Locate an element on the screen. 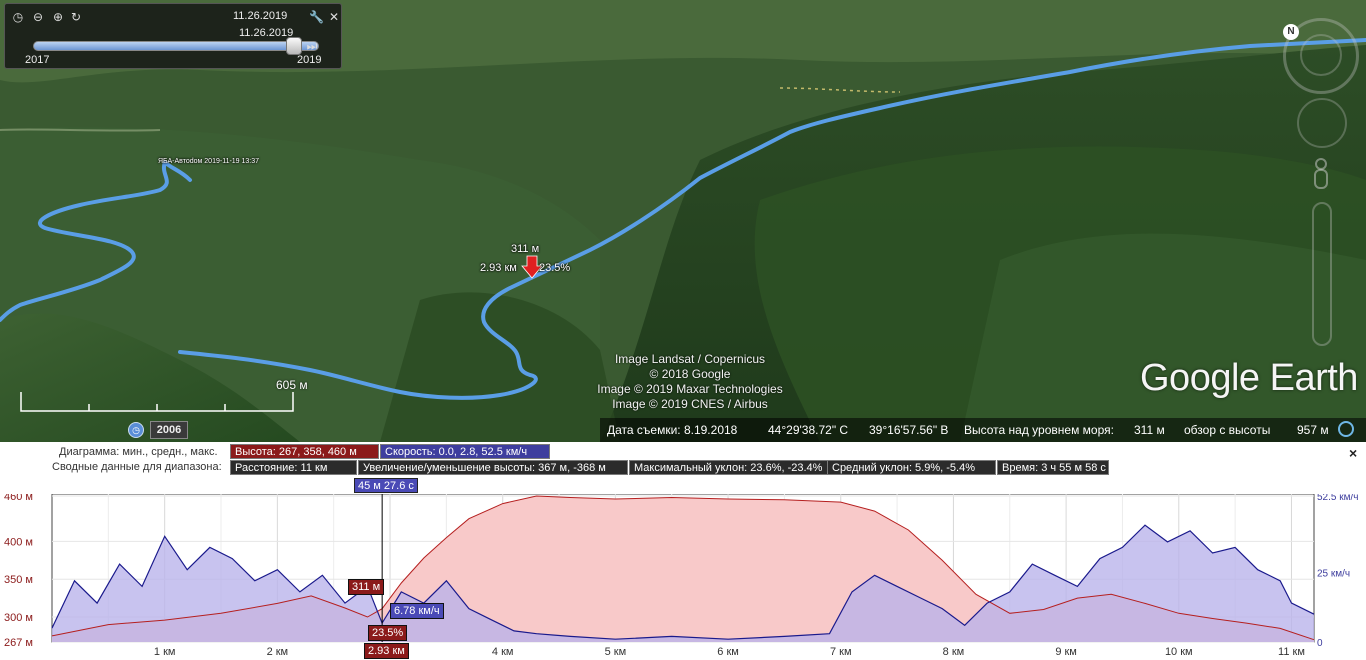 The height and width of the screenshot is (660, 1366). x-tick-label: 6 км is located at coordinates (728, 652).